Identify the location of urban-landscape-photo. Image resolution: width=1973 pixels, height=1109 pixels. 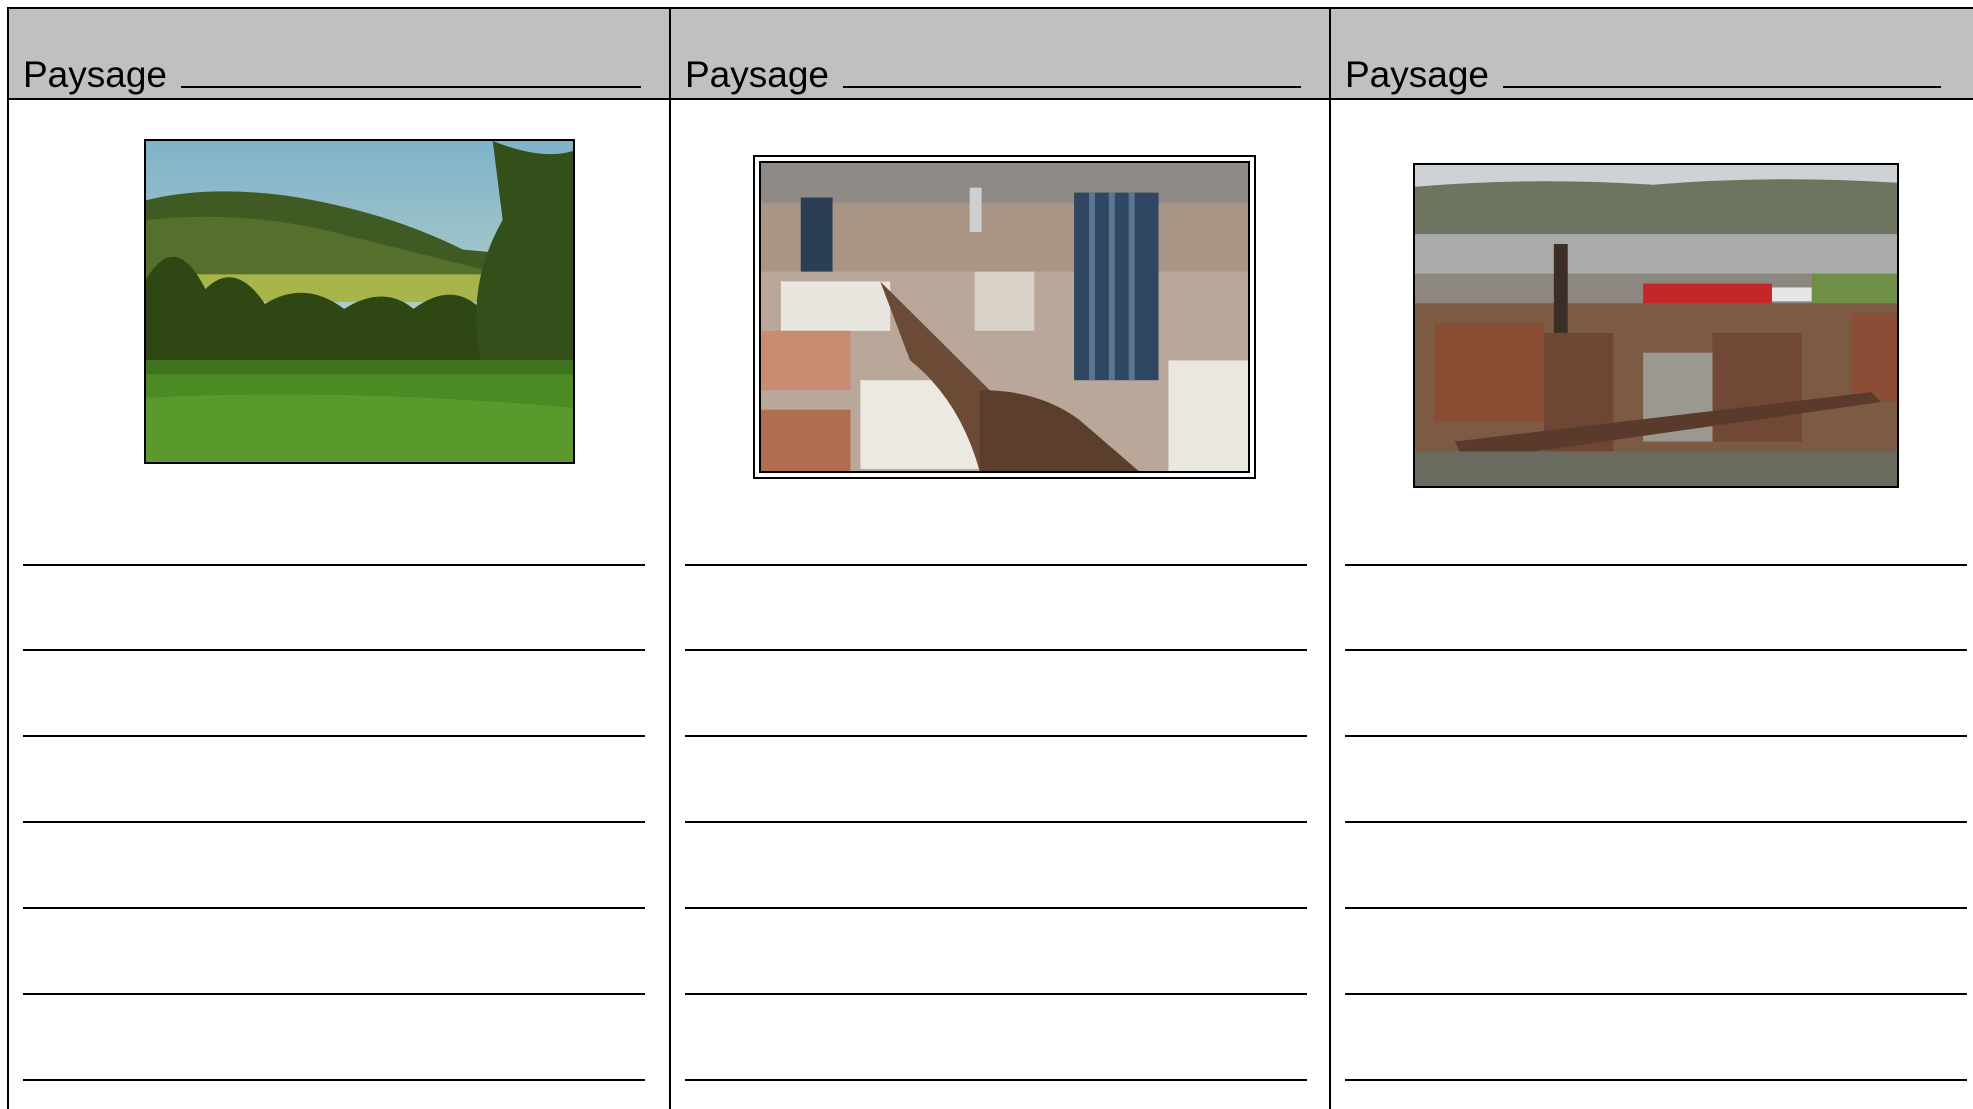
(1004, 317).